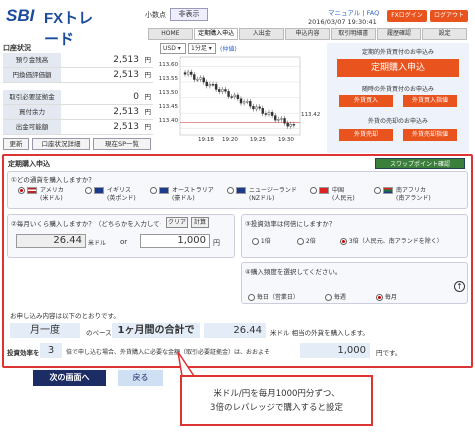  Describe the element at coordinates (459, 286) in the screenshot. I see `scroll-up-icon: ↑` at that location.